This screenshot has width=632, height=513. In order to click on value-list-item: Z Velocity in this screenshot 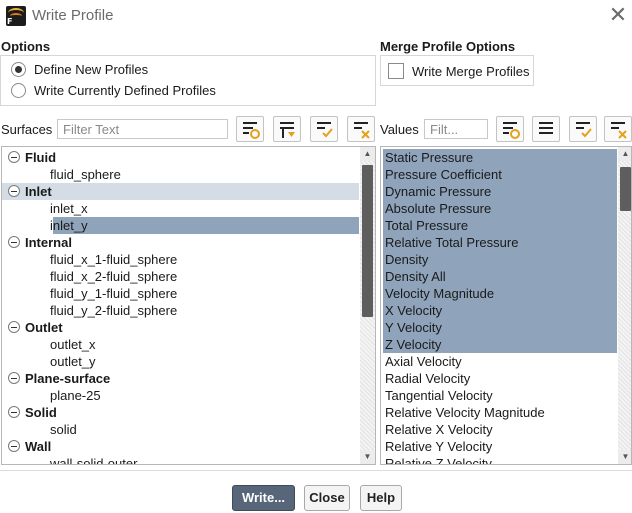, I will do `click(500, 344)`.